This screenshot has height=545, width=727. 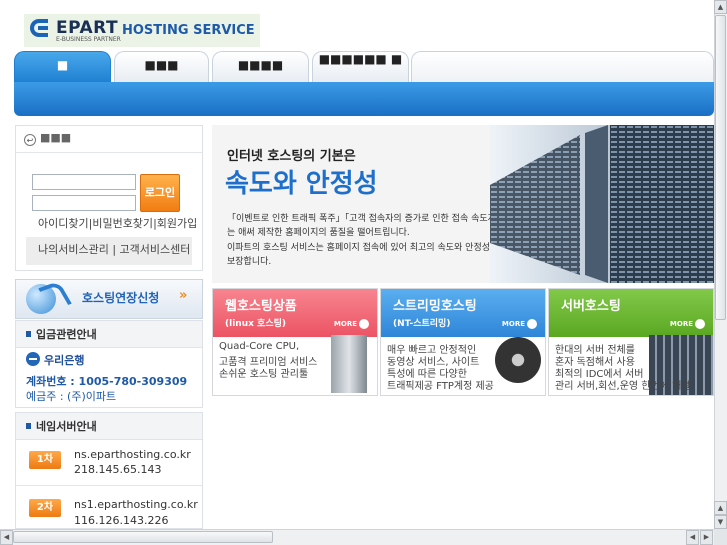 I want to click on logo-subtitle: E-BUSINESS PARTNER, so click(x=88, y=39).